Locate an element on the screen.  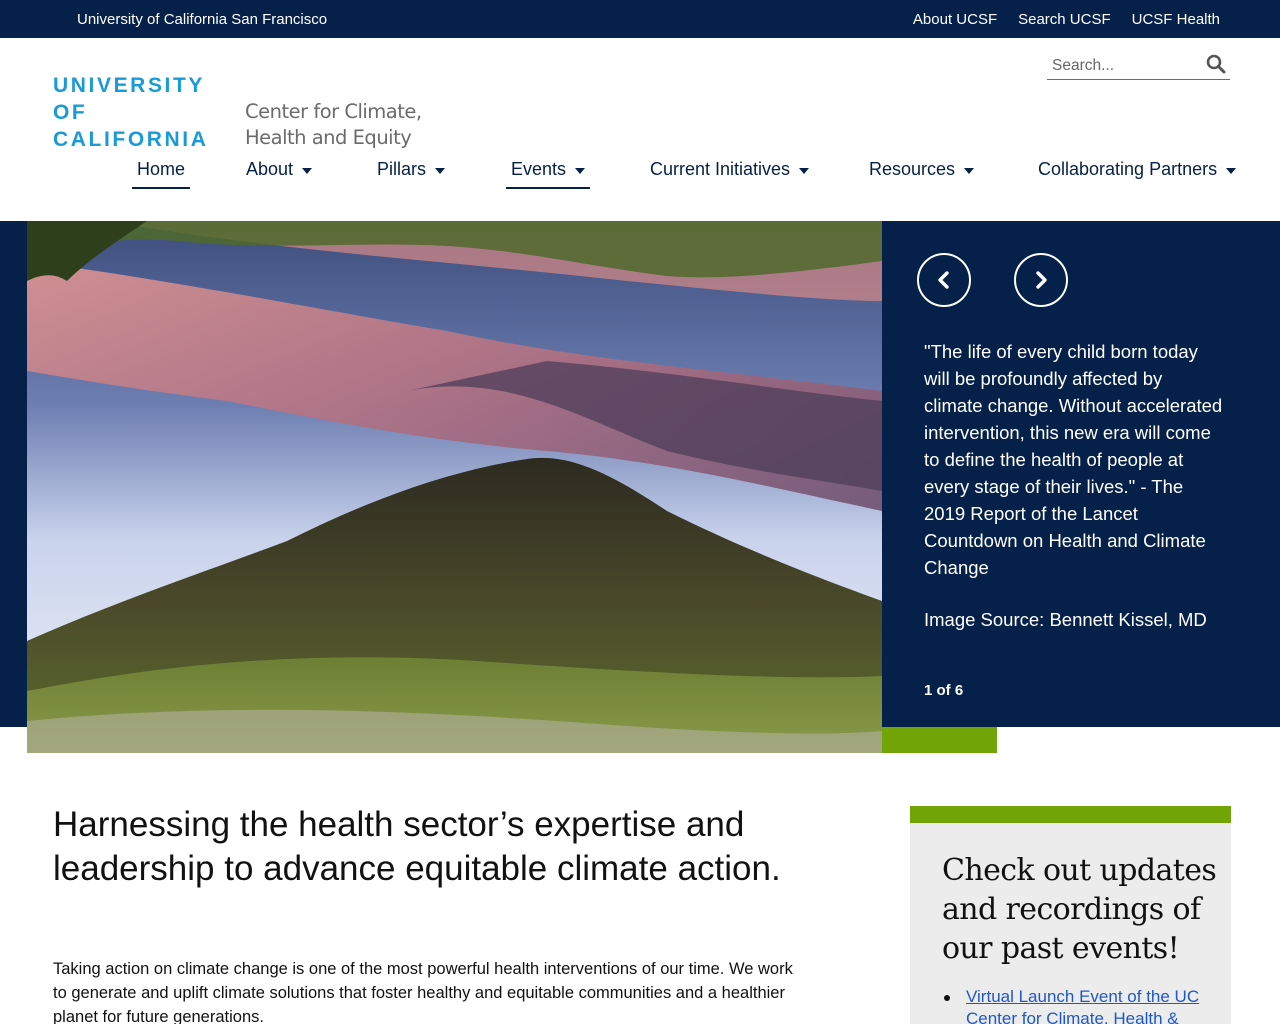
search-input is located at coordinates (1122, 66).